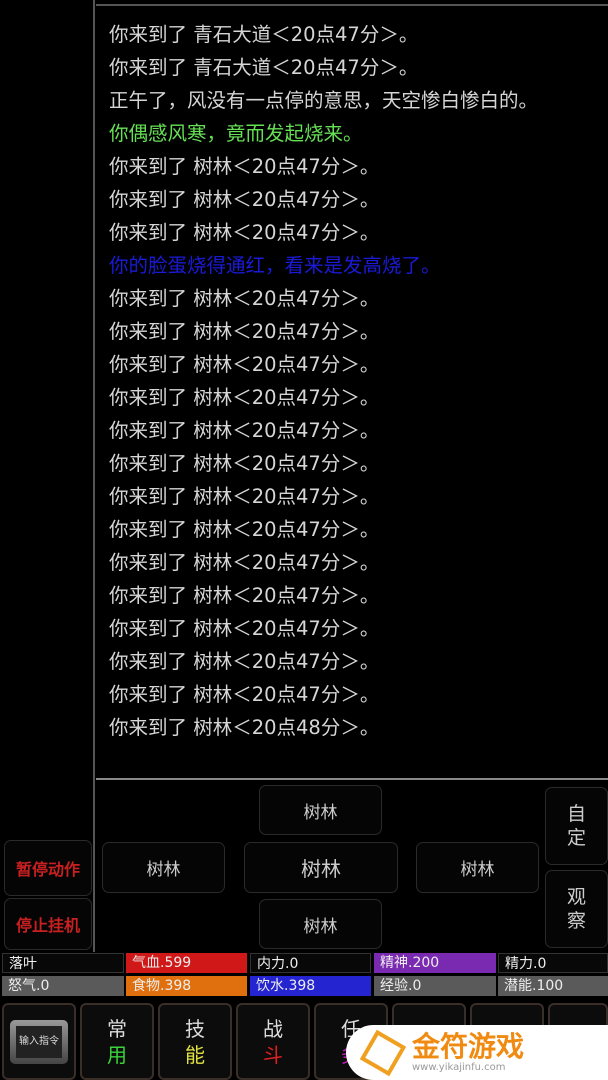 The image size is (608, 1080). I want to click on watermark: 金符游戏 www.yikajinfu.com, so click(477, 1052).